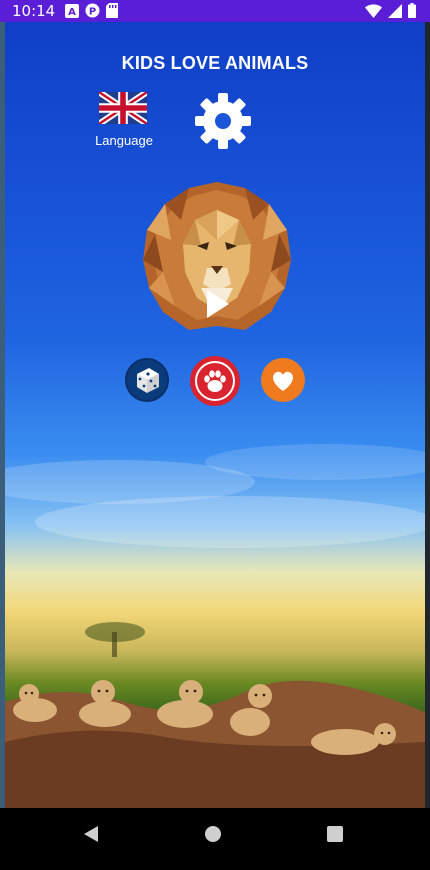 Image resolution: width=430 pixels, height=870 pixels. I want to click on paw-button, so click(215, 381).